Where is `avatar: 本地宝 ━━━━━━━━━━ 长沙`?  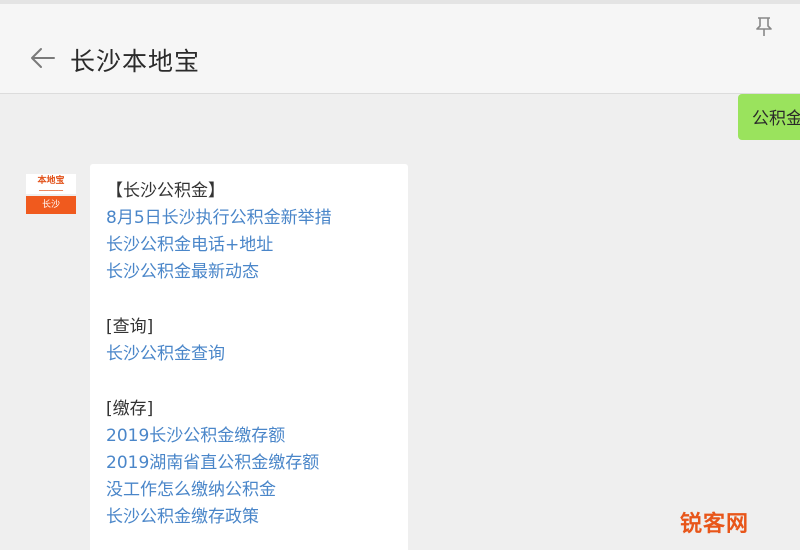
avatar: 本地宝 ━━━━━━━━━━ 长沙 is located at coordinates (51, 195).